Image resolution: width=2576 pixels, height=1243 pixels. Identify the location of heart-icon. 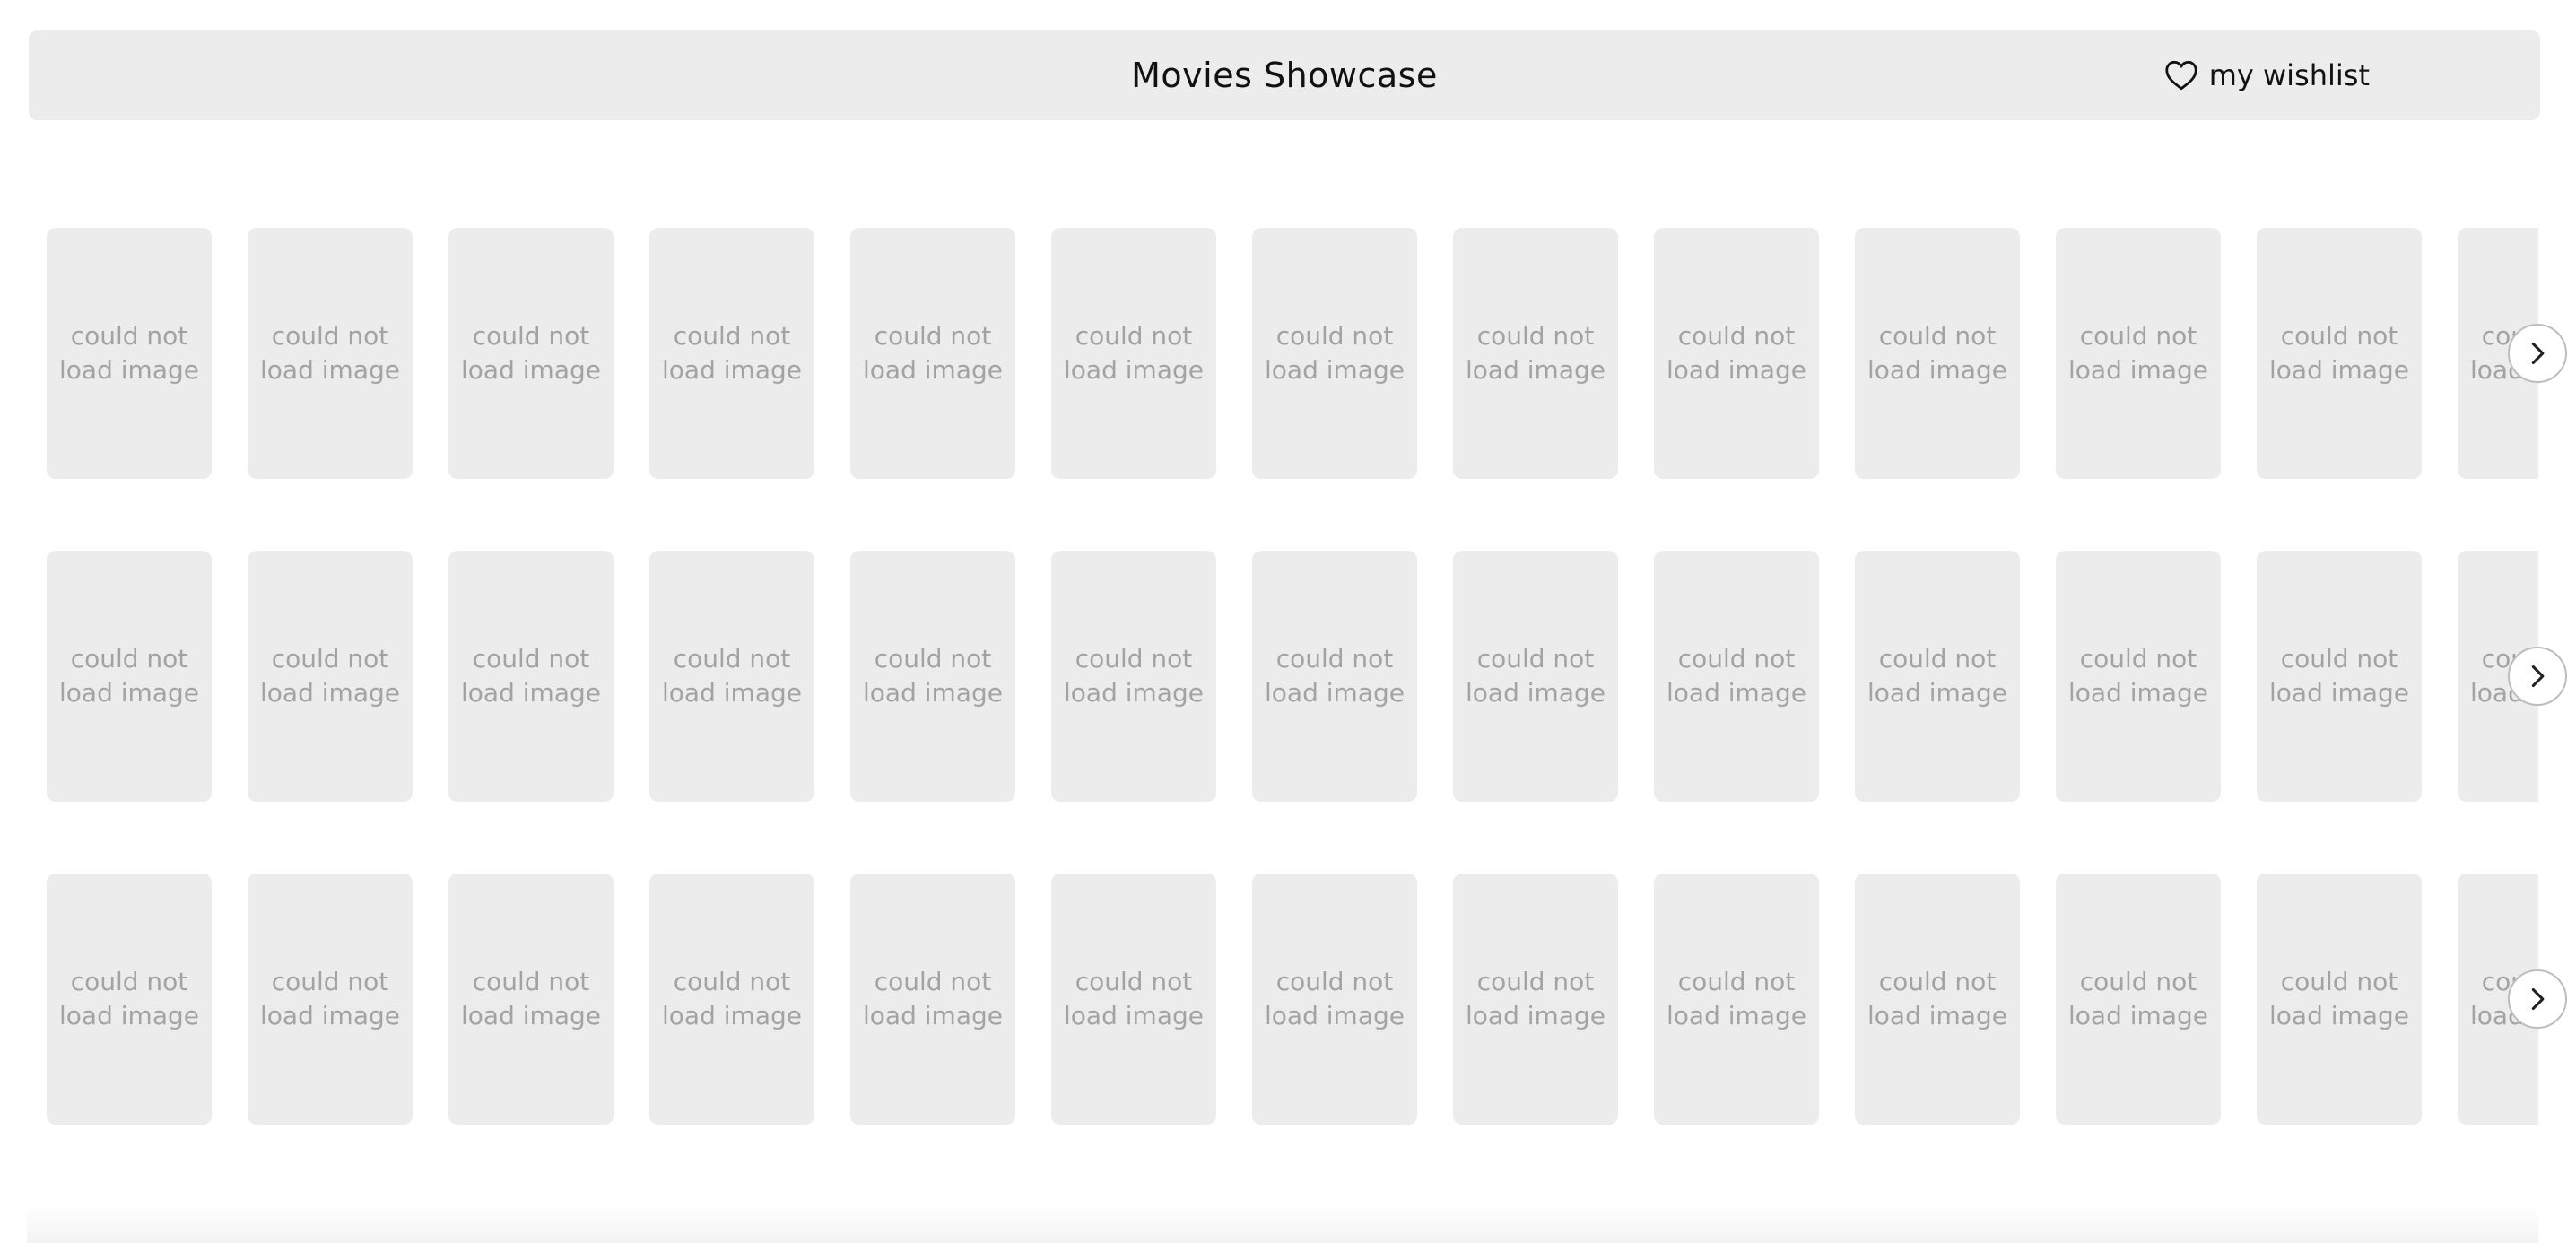
(2181, 75).